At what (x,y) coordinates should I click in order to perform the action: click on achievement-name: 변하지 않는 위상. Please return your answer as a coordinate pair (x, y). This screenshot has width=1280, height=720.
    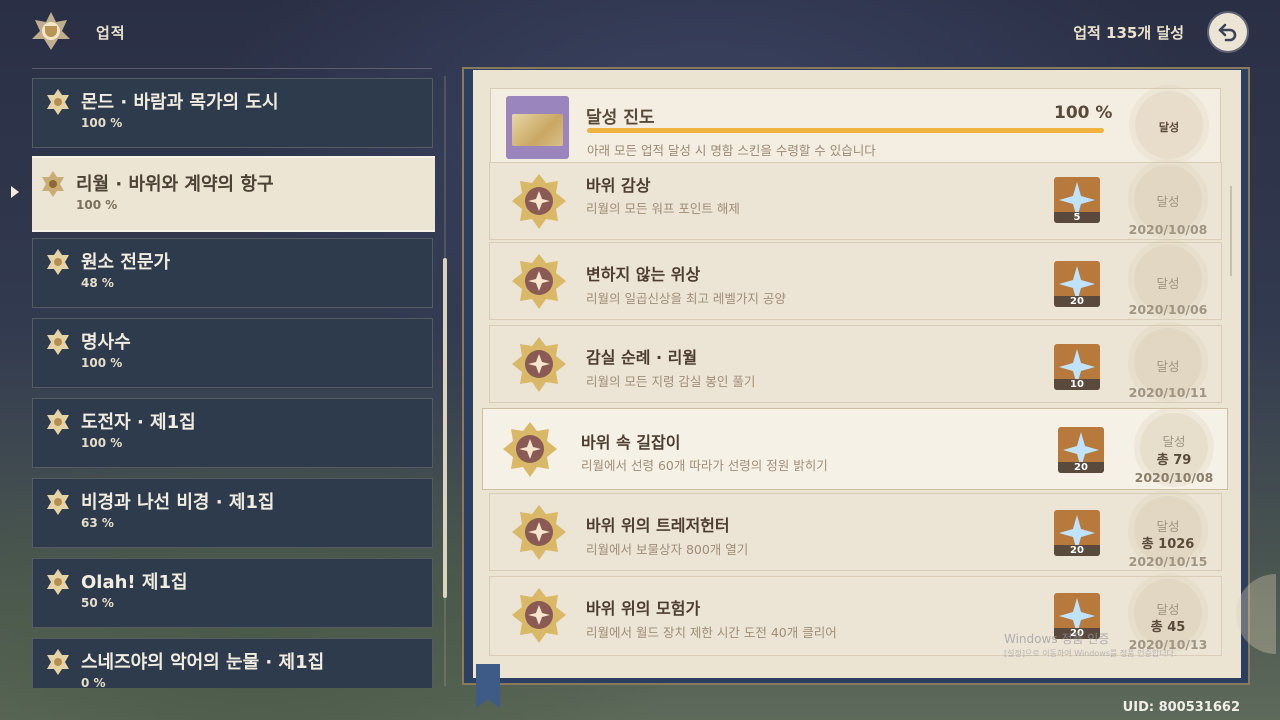
    Looking at the image, I should click on (643, 274).